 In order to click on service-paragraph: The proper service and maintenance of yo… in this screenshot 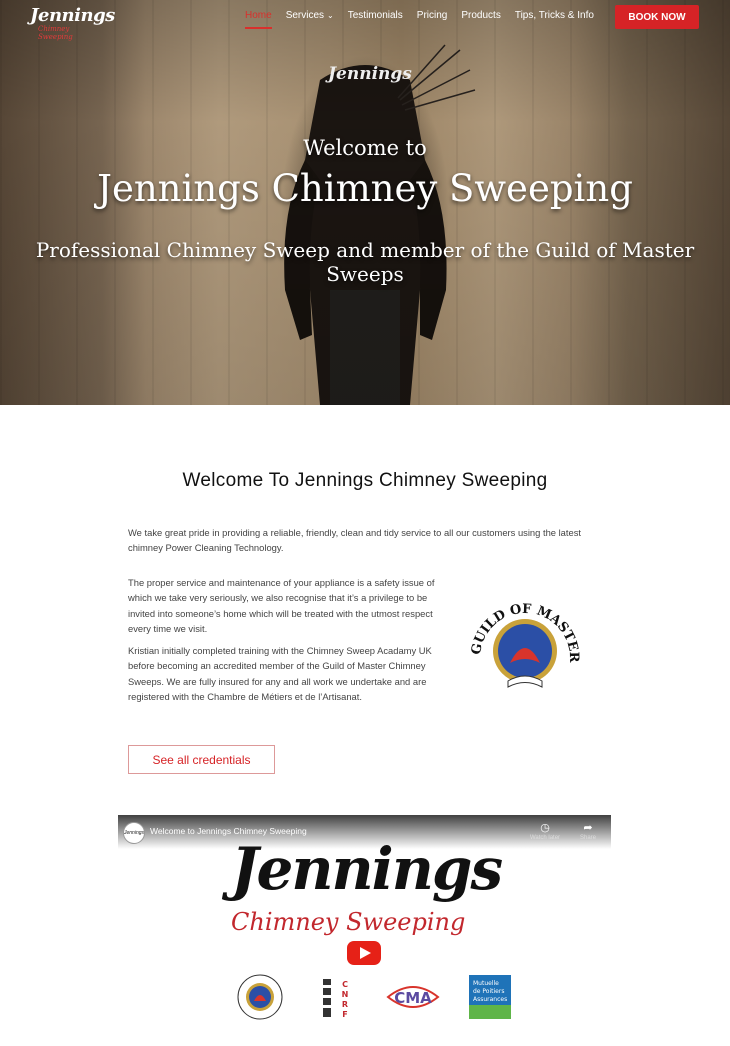, I will do `click(281, 606)`.